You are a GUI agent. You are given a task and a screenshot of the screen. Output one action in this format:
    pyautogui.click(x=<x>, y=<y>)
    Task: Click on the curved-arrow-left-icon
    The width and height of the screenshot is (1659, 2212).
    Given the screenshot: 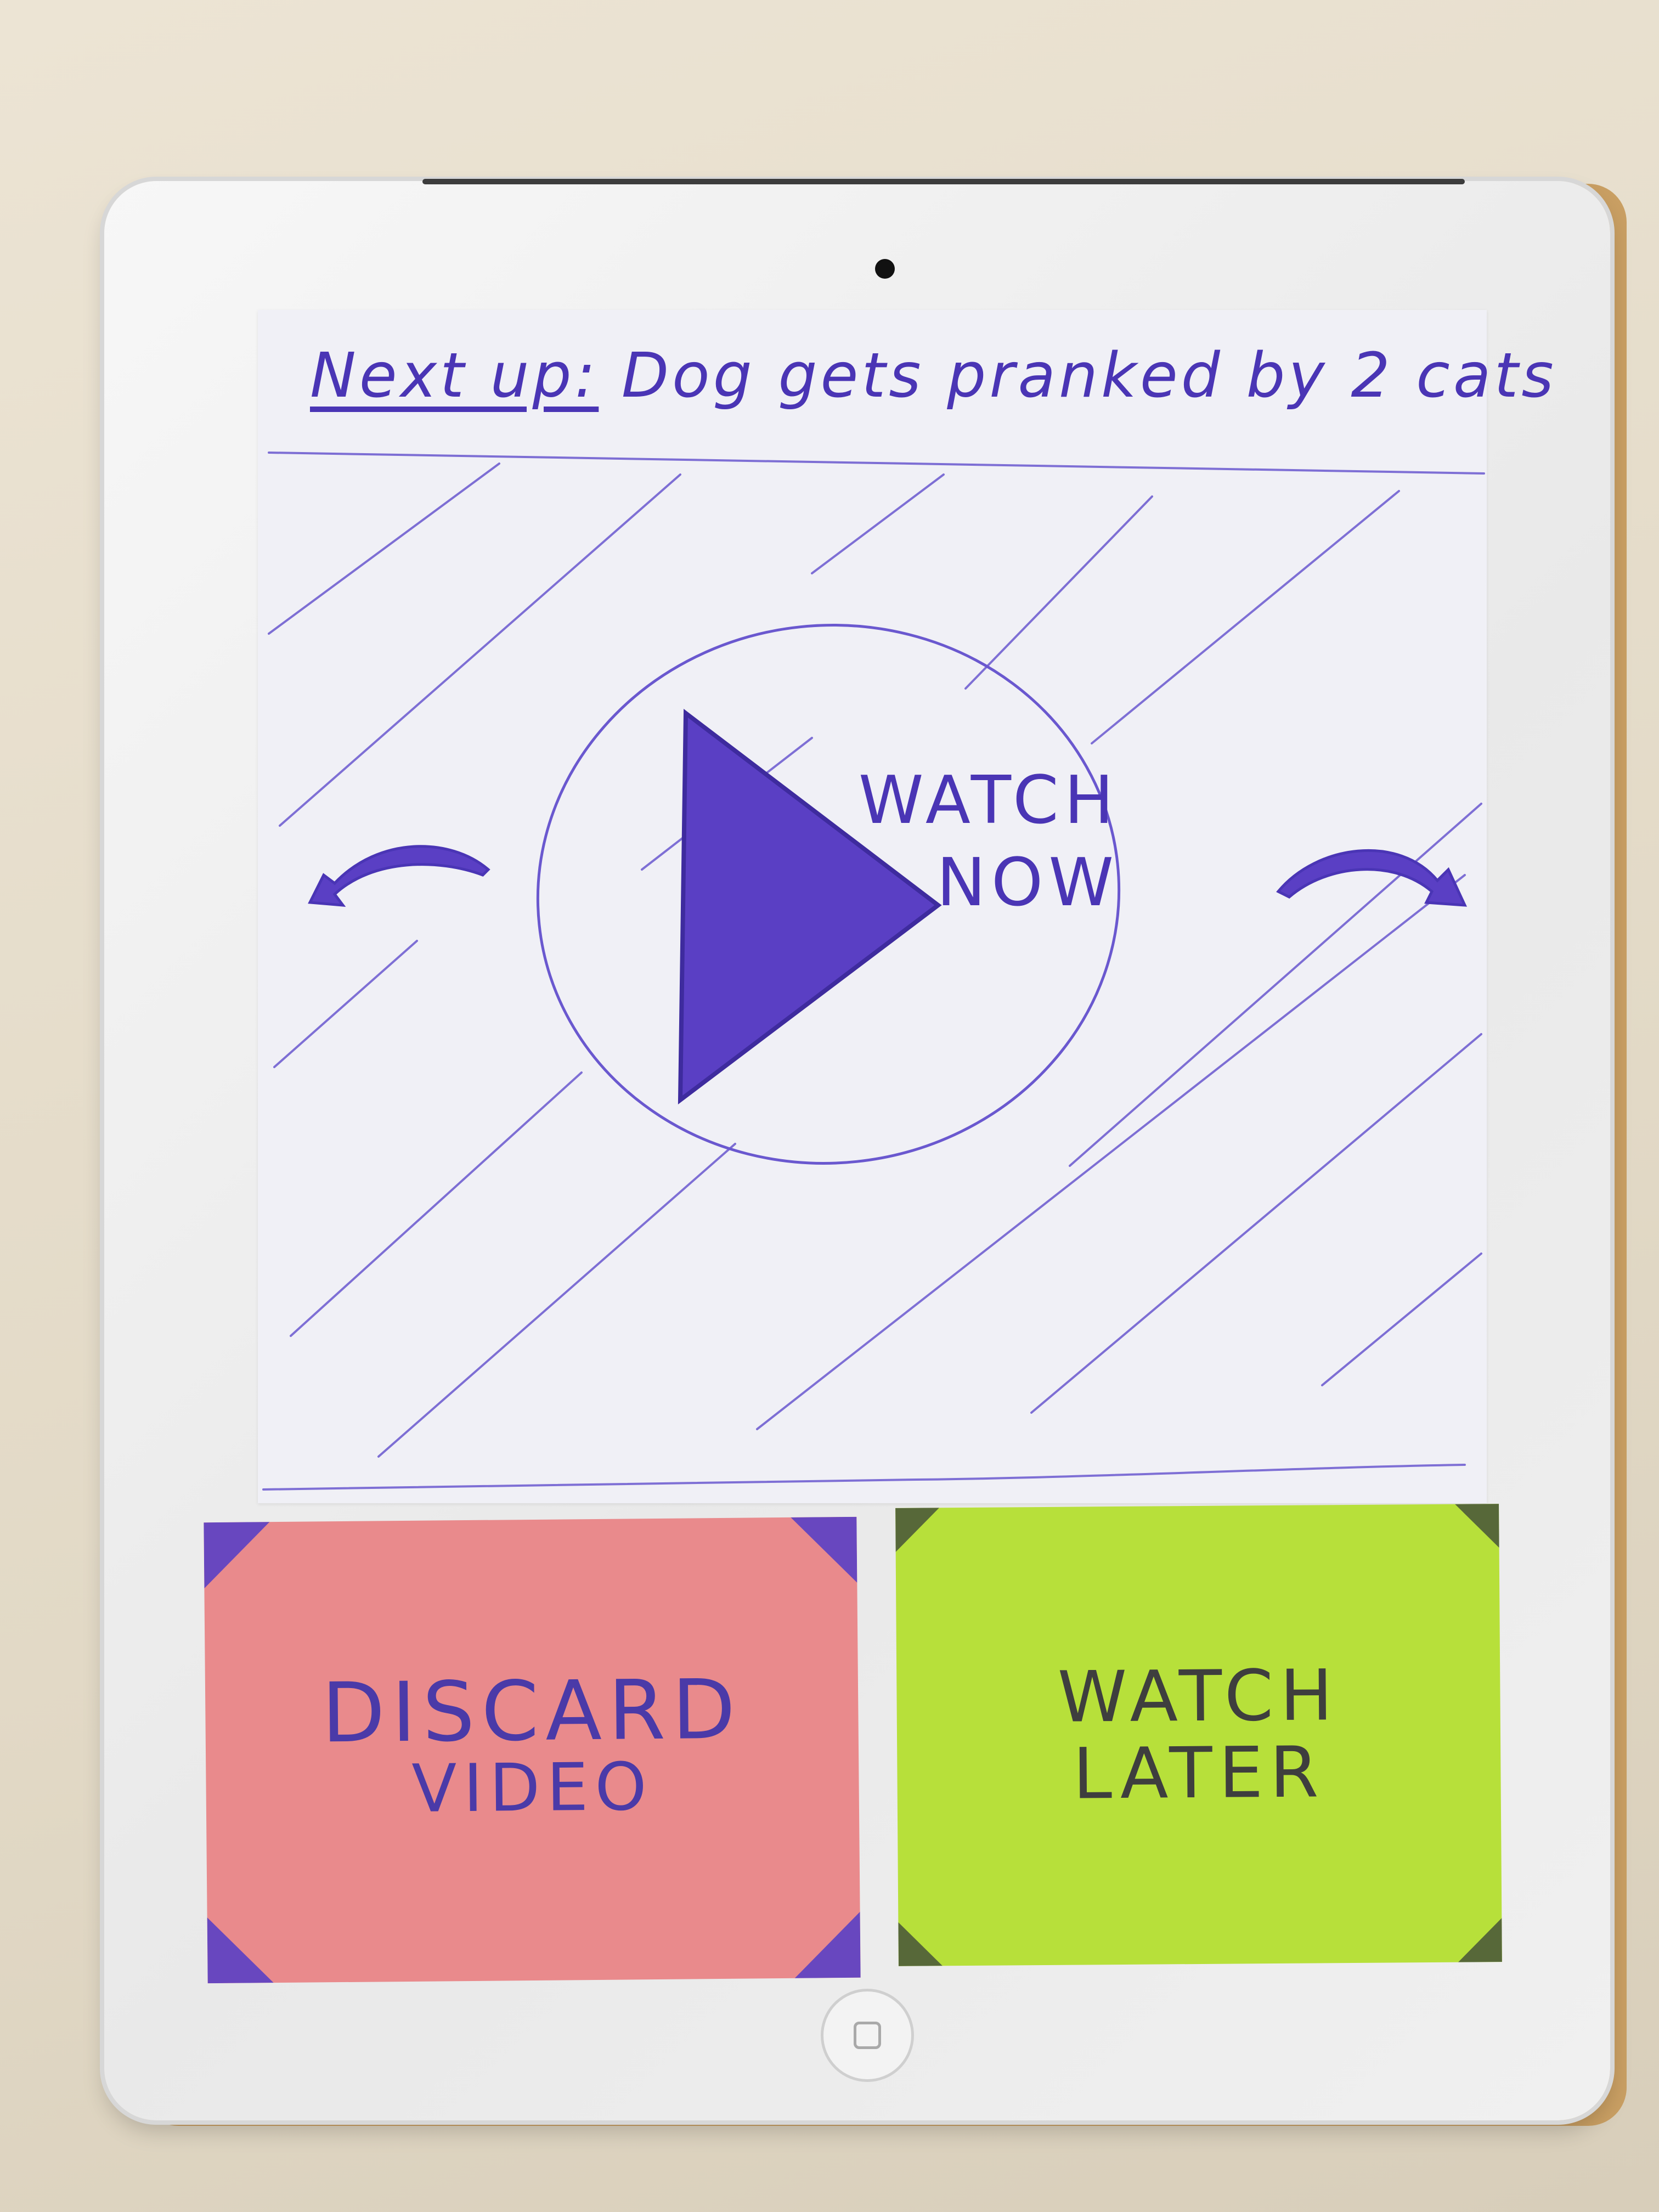 What is the action you would take?
    pyautogui.click(x=399, y=876)
    